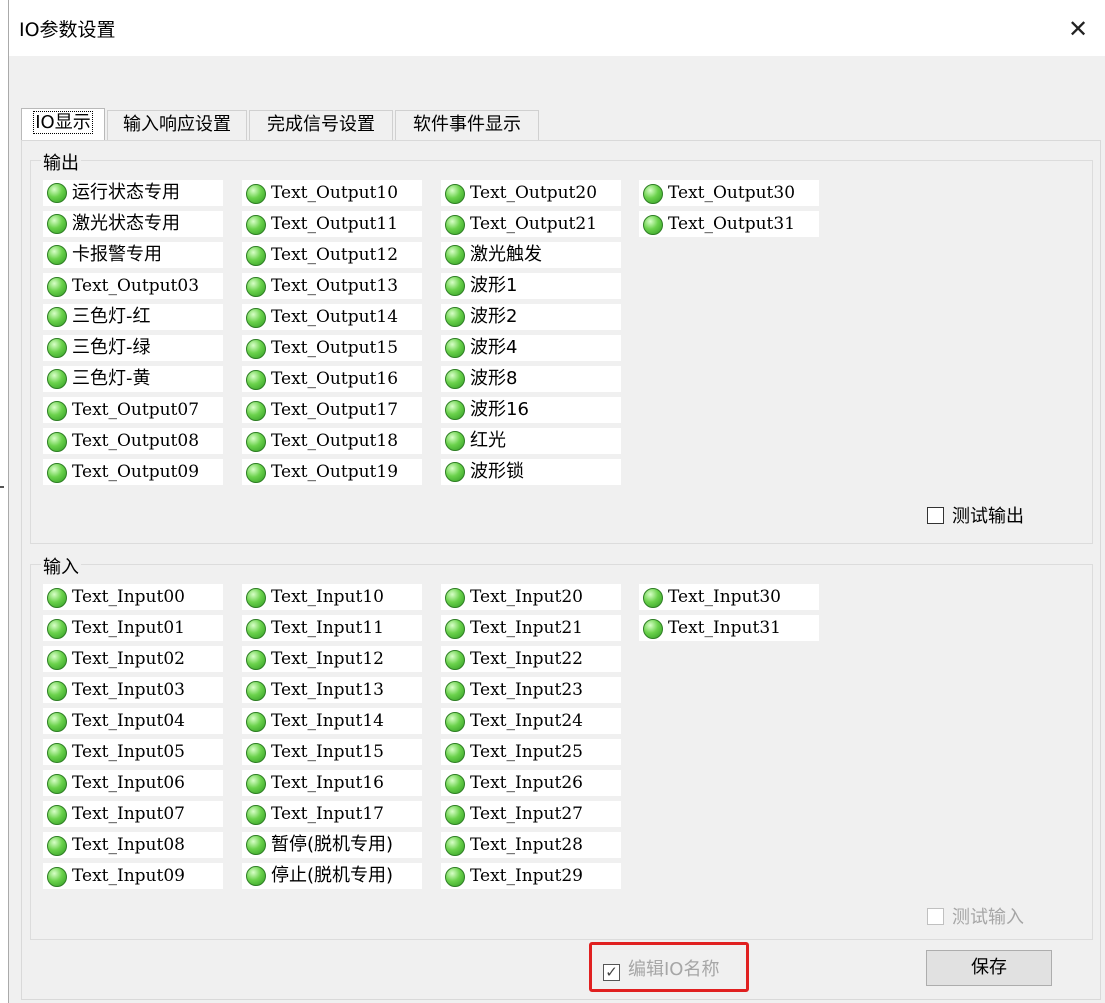 This screenshot has width=1105, height=1003. What do you see at coordinates (133, 876) in the screenshot?
I see `input-indicator: Text_Input09` at bounding box center [133, 876].